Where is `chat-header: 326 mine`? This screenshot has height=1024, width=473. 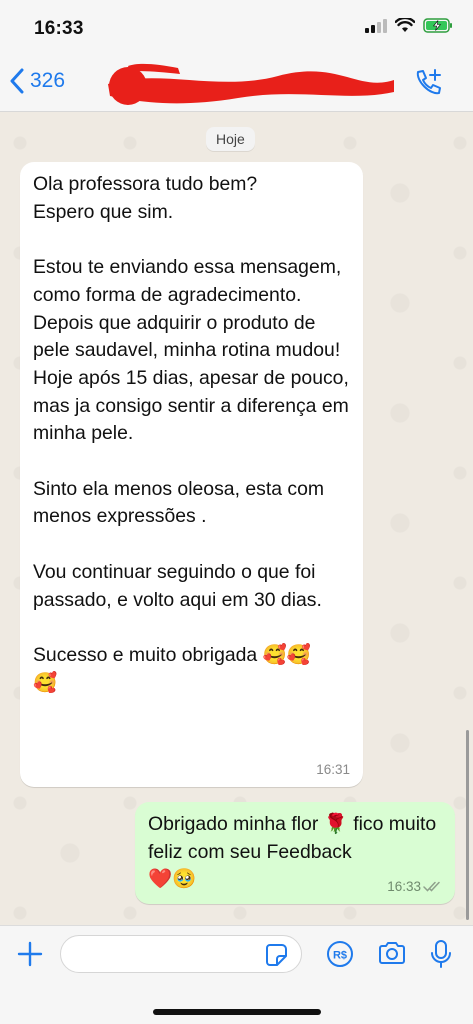 chat-header: 326 mine is located at coordinates (236, 84).